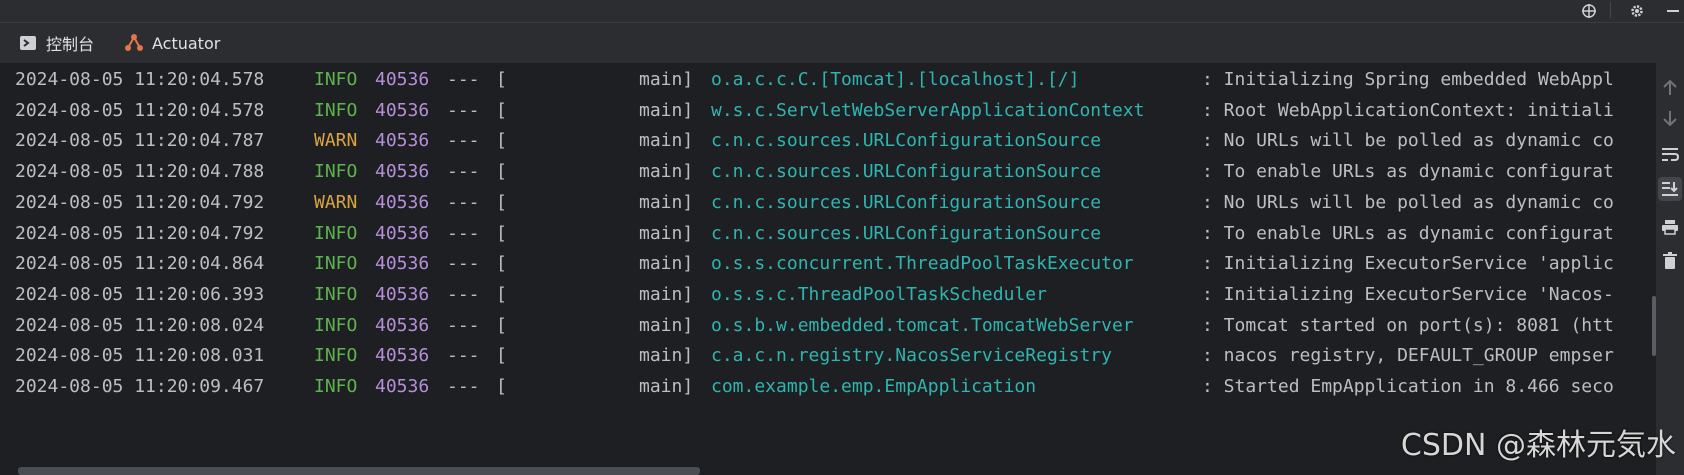 The height and width of the screenshot is (475, 1684). Describe the element at coordinates (927, 110) in the screenshot. I see `log-logger: w.s.c.ServletWebServerApplicationContext` at that location.